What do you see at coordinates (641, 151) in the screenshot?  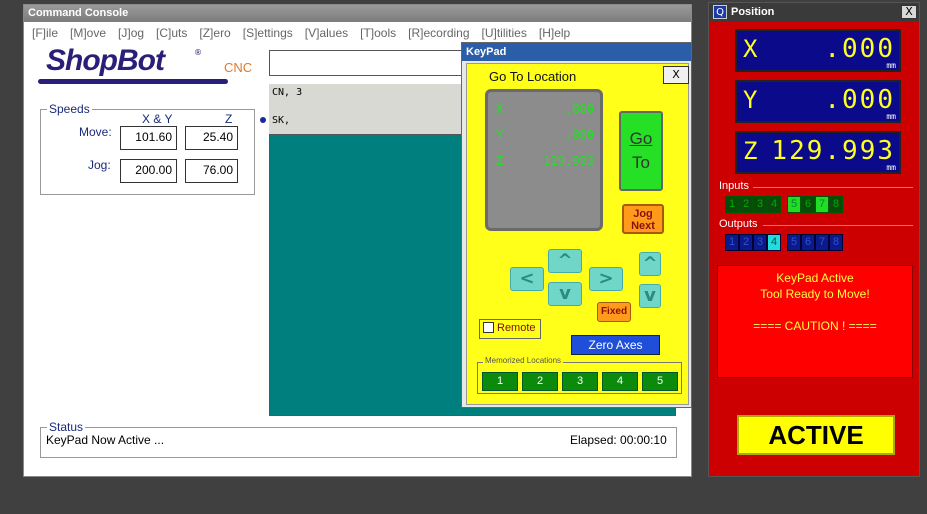 I see `go-to-button: Go To` at bounding box center [641, 151].